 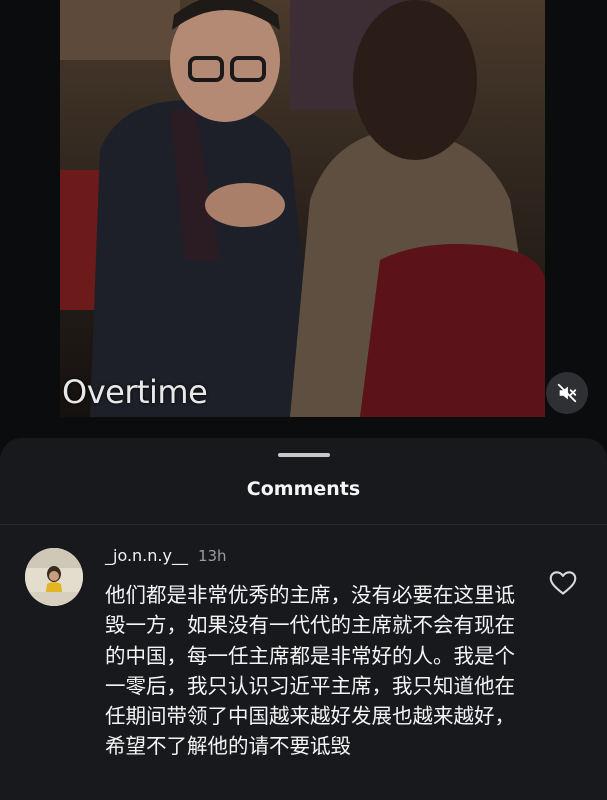 I want to click on mute-button, so click(x=567, y=393).